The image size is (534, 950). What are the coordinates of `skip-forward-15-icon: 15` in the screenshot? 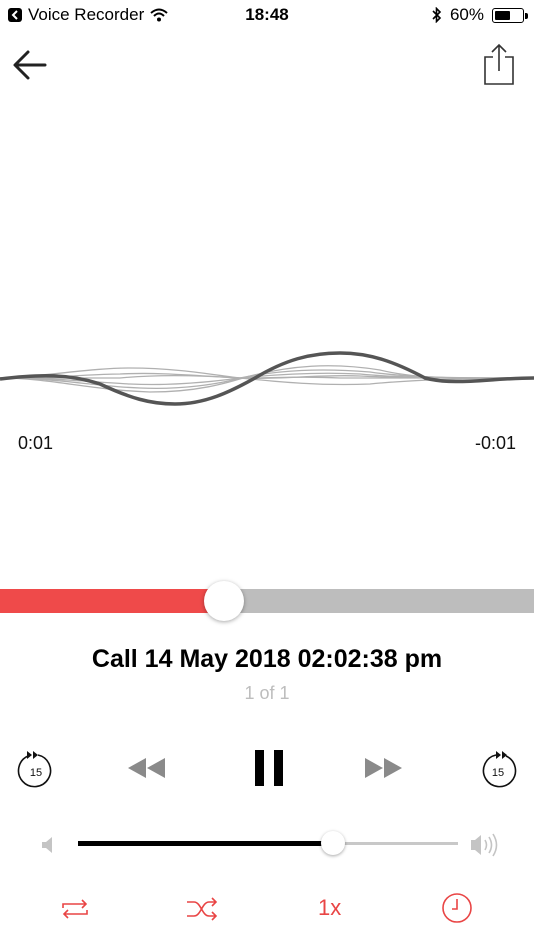 It's located at (499, 769).